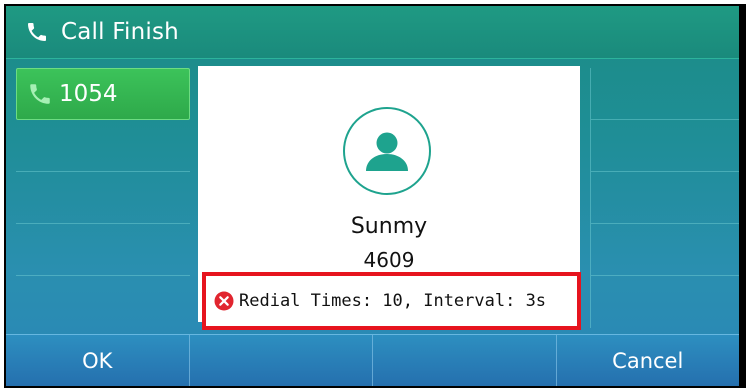 The height and width of the screenshot is (392, 750). I want to click on contact-number: 4609, so click(389, 260).